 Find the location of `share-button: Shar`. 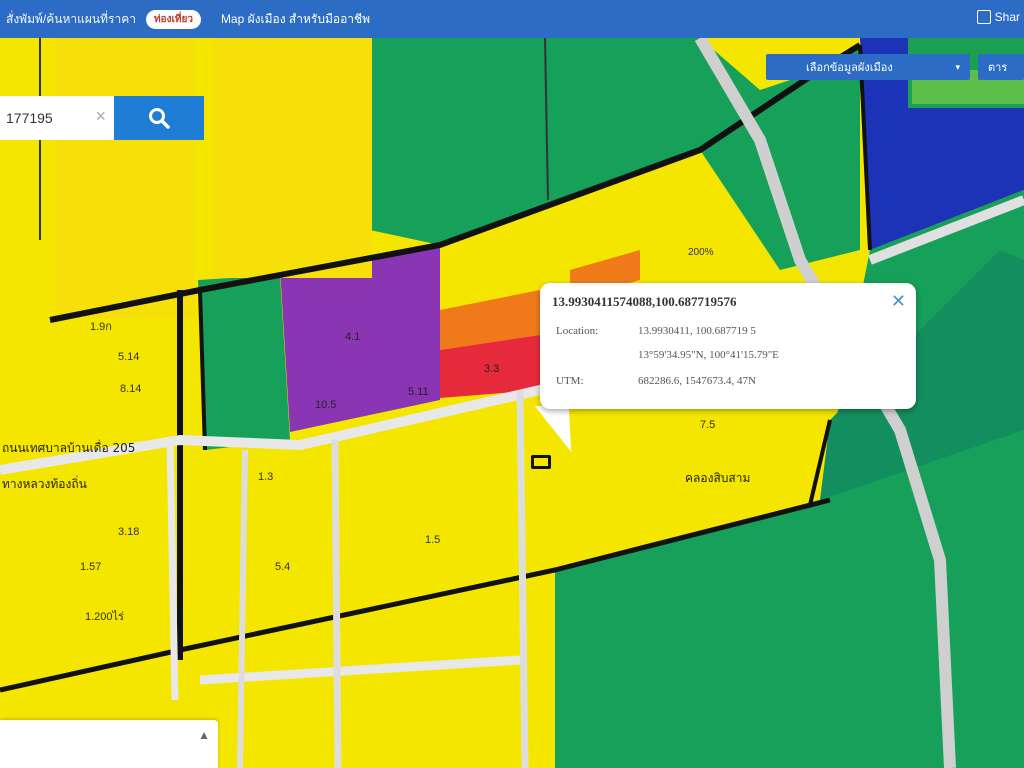

share-button: Shar is located at coordinates (998, 17).